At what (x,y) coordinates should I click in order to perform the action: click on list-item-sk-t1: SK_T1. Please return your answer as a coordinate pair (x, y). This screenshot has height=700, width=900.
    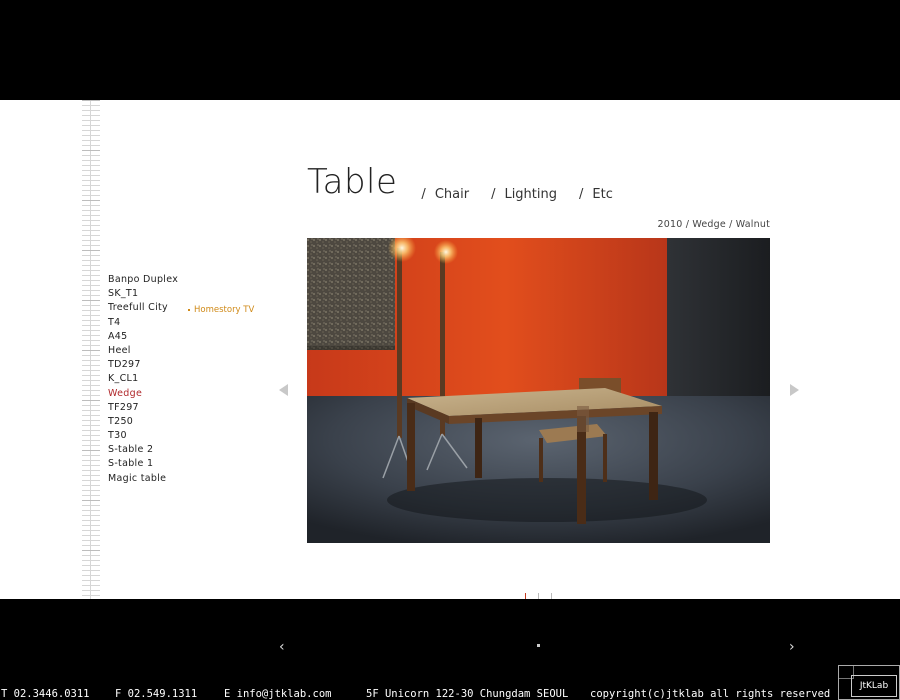
    Looking at the image, I should click on (143, 294).